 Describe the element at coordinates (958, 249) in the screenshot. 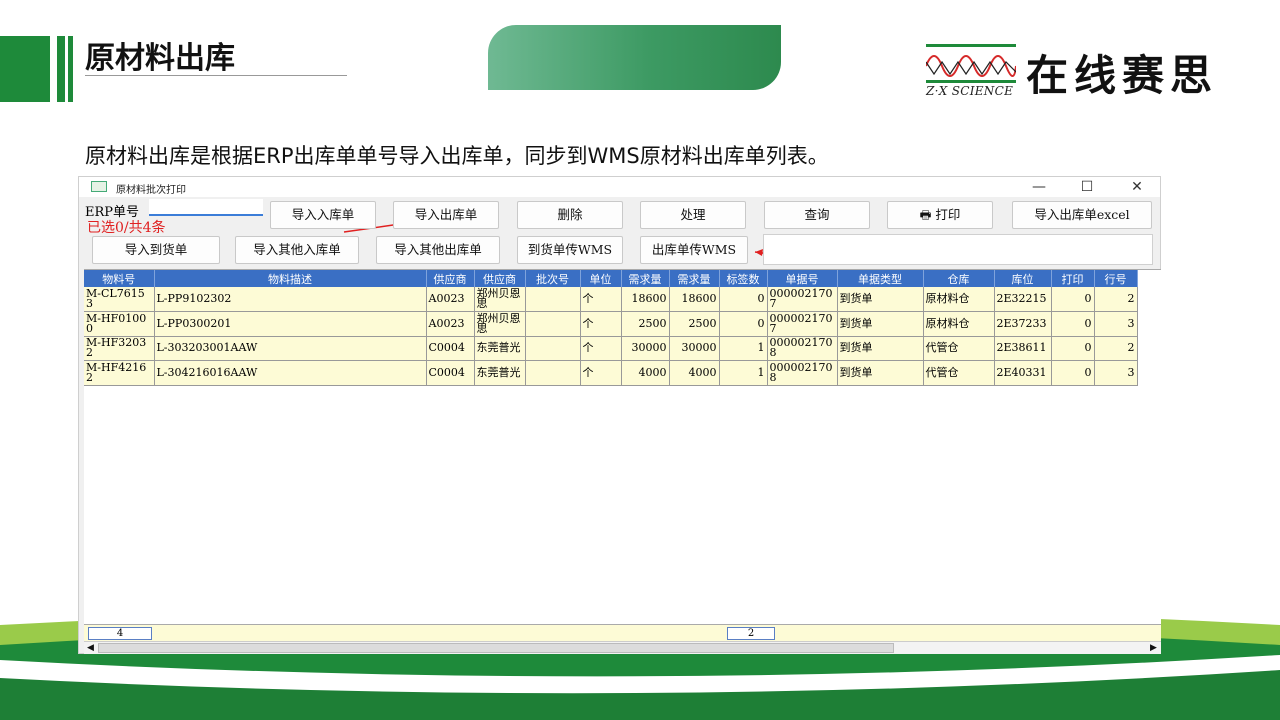

I see `message-box` at that location.